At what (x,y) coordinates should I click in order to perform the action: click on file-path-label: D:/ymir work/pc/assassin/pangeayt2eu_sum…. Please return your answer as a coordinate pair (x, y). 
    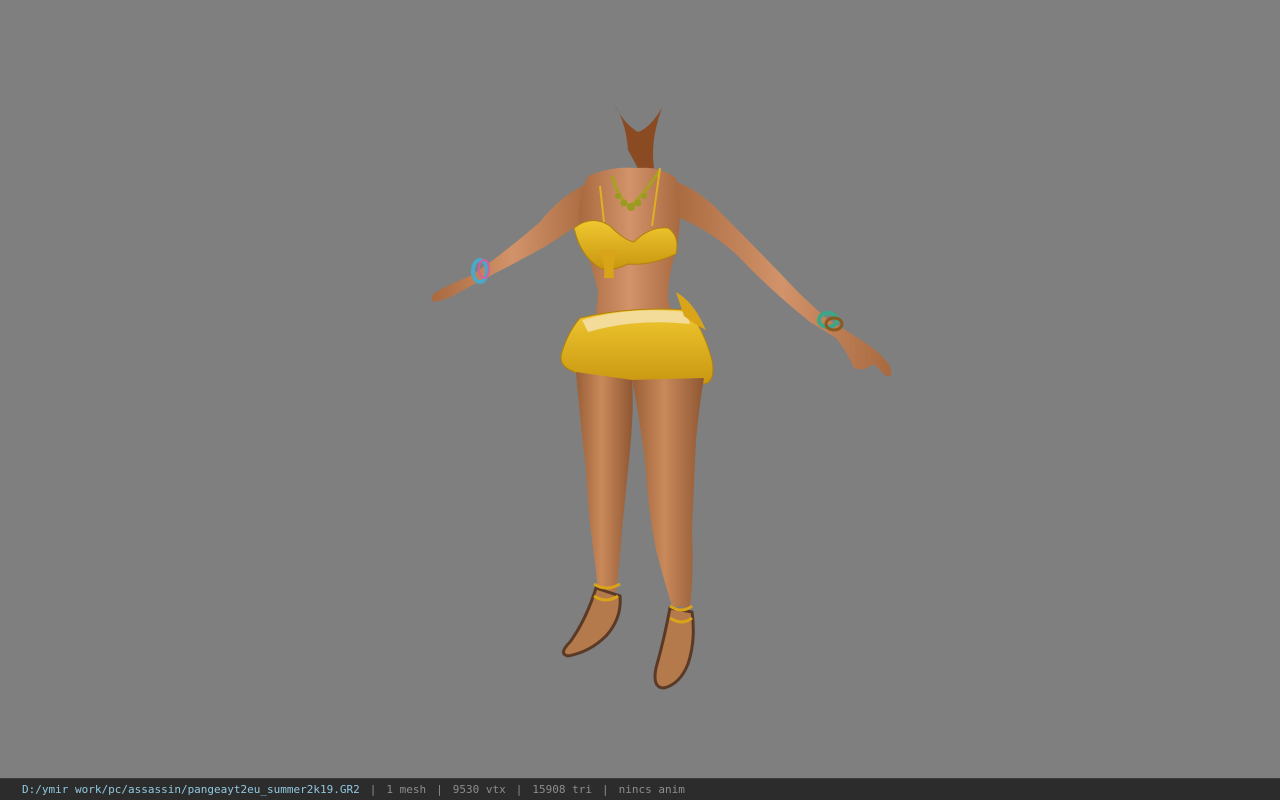
    Looking at the image, I should click on (191, 789).